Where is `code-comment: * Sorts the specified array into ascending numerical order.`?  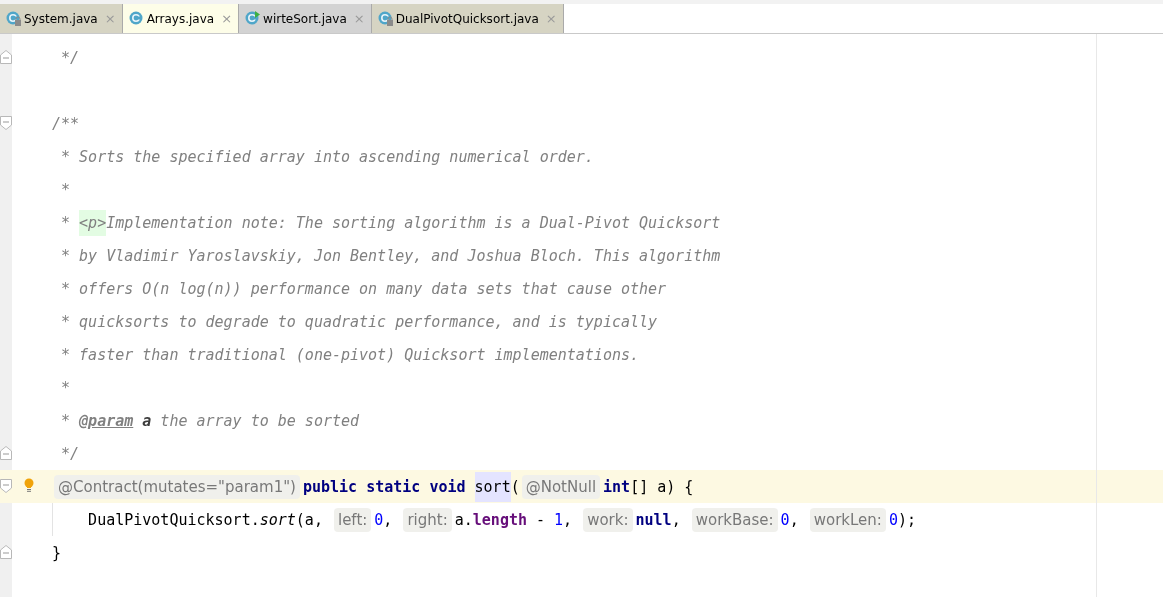
code-comment: * Sorts the specified array into ascending numerical order. is located at coordinates (327, 156).